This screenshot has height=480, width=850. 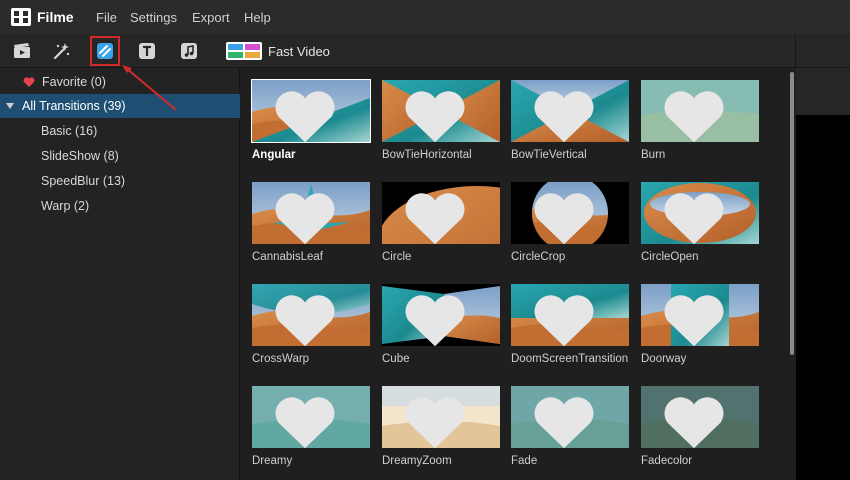 I want to click on transition-label: BowTieVertical, so click(x=549, y=155).